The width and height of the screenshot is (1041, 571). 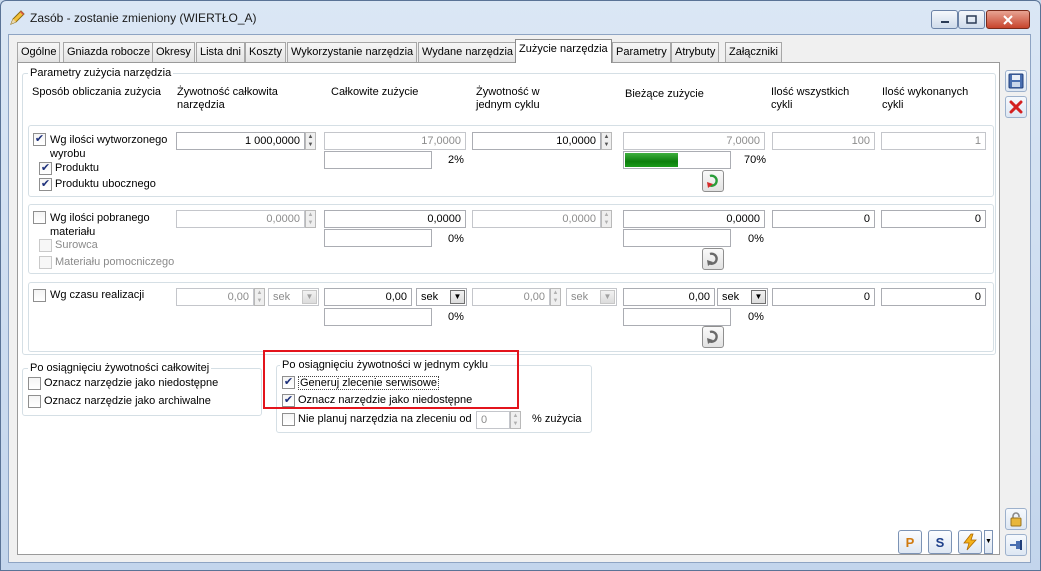 I want to click on row2-total-usage-field: 0,0000, so click(x=395, y=219).